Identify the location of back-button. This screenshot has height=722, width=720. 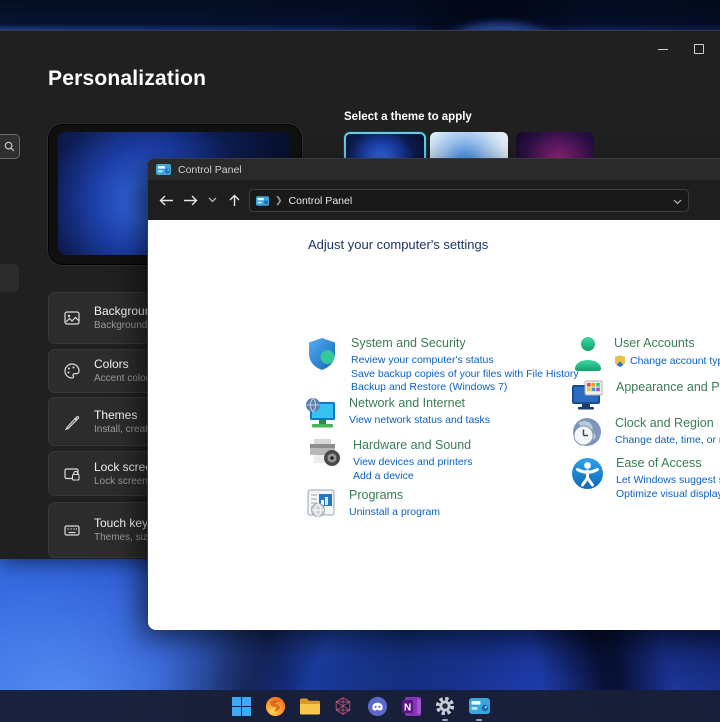
(166, 200).